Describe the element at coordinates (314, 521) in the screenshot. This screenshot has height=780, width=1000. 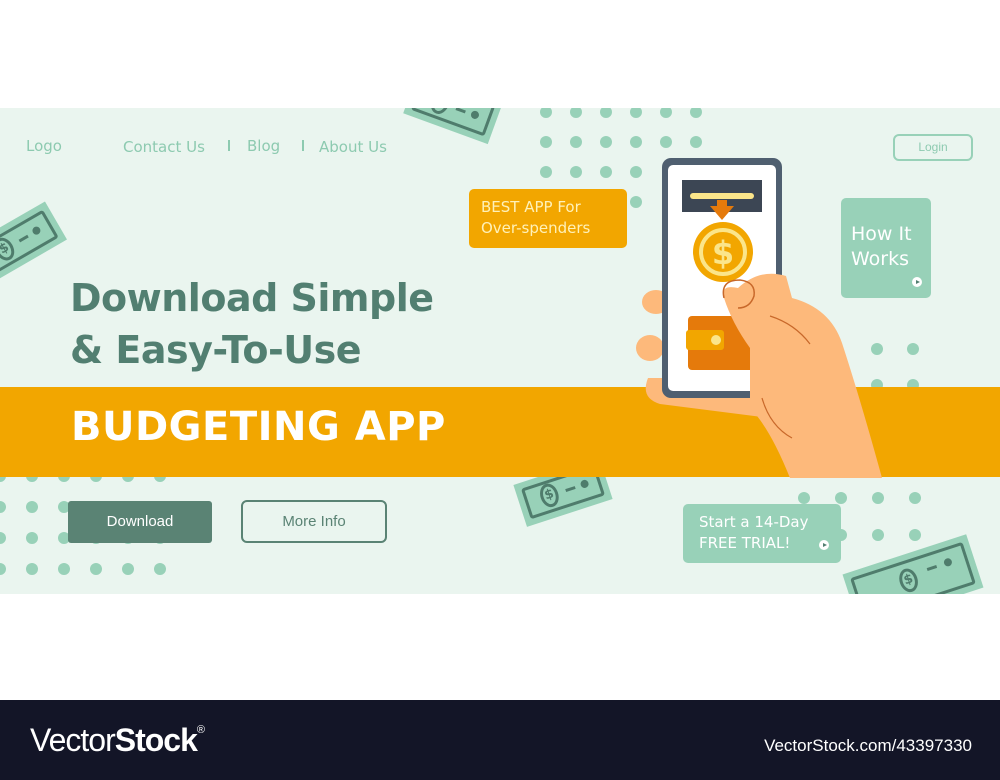
I see `more-info-button: More Info` at that location.